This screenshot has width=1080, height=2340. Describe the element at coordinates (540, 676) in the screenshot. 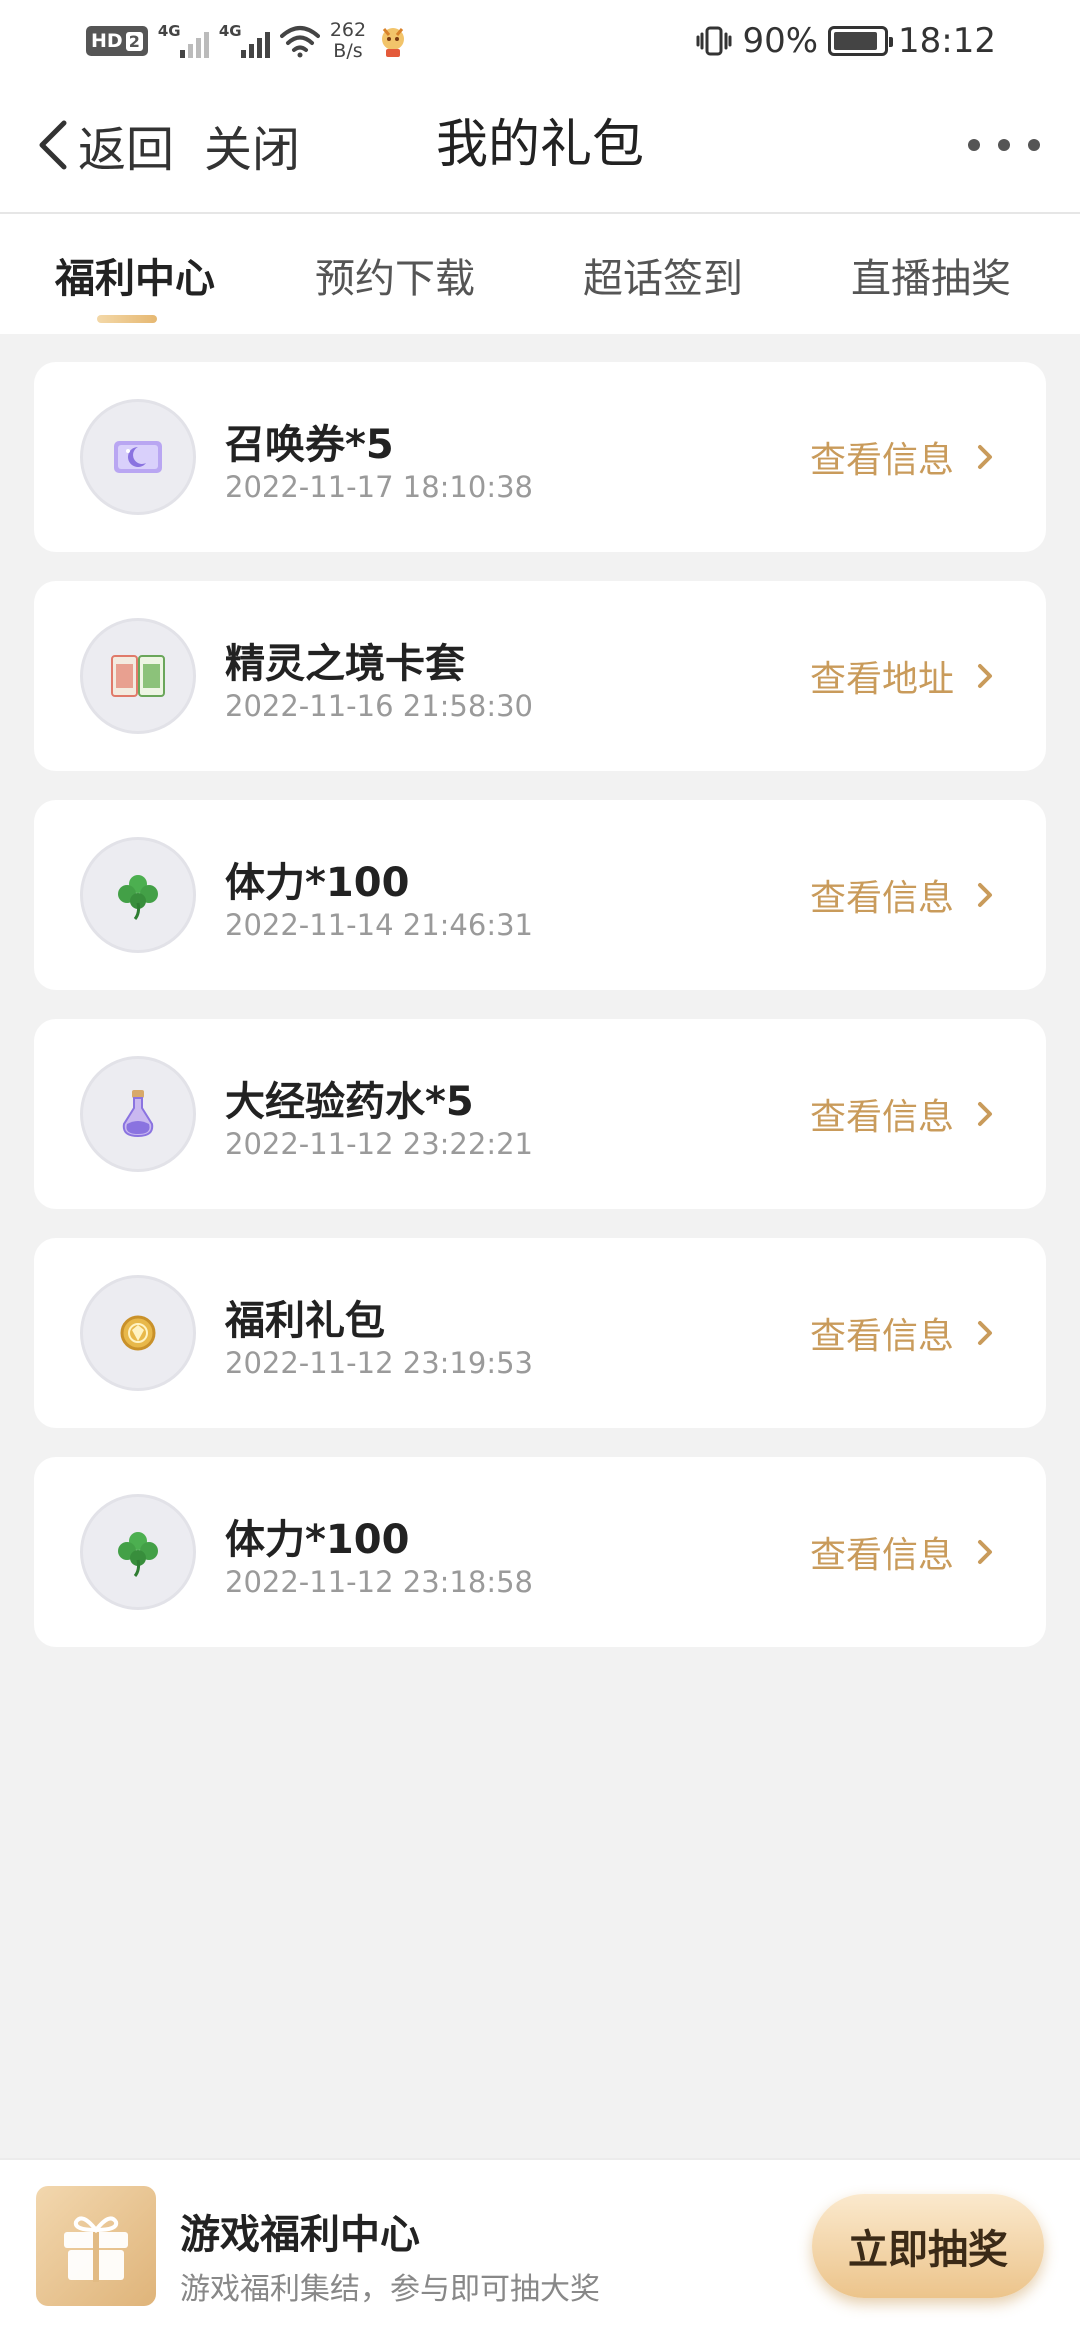

I see `gift-card: 精灵之境卡套 2022-11-16 21:58:30 查看地址` at that location.